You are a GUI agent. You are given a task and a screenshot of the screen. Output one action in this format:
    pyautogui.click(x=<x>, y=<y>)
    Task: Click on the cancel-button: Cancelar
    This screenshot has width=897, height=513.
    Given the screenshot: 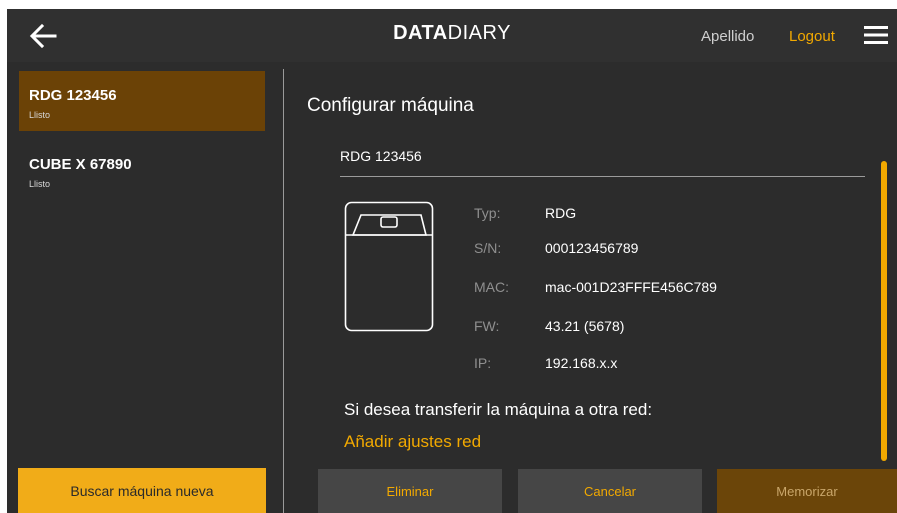 What is the action you would take?
    pyautogui.click(x=610, y=491)
    